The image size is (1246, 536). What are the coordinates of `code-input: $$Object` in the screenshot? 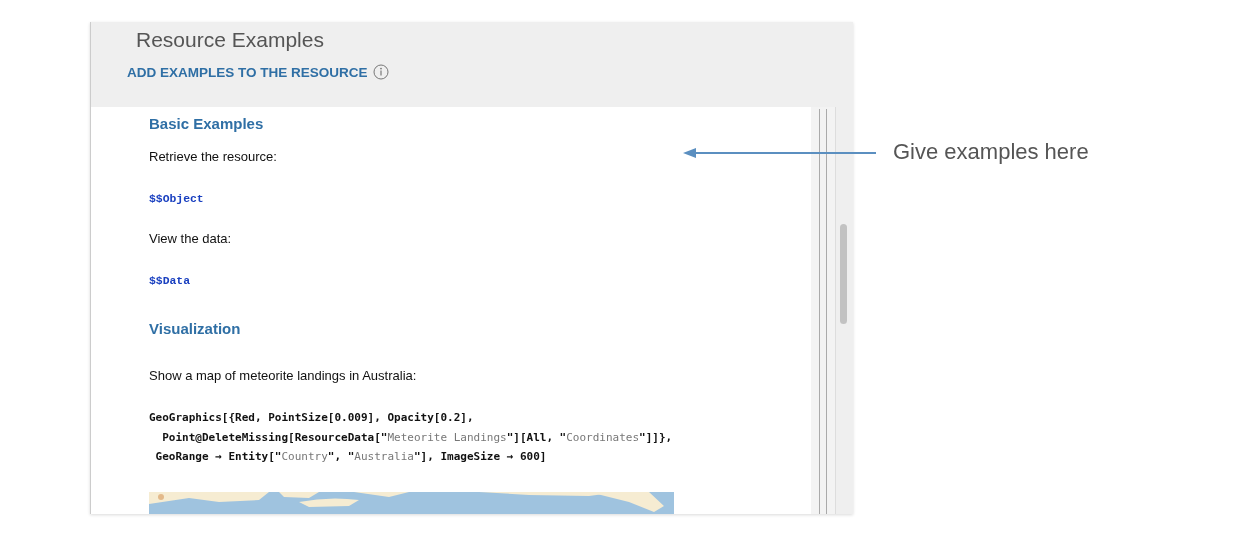 It's located at (480, 199).